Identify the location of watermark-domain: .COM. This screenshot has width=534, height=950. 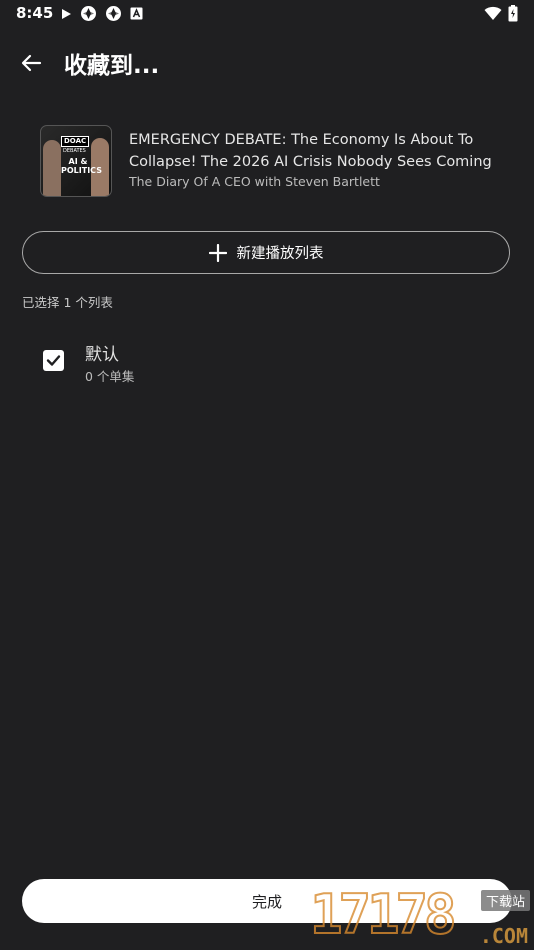
(503, 936).